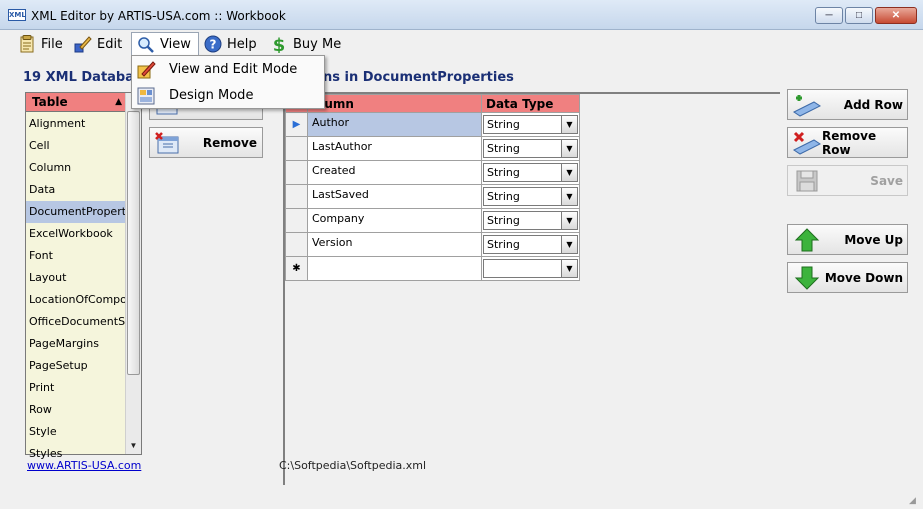  Describe the element at coordinates (76, 234) in the screenshot. I see `table-list-item: ExcelWorkbook` at that location.